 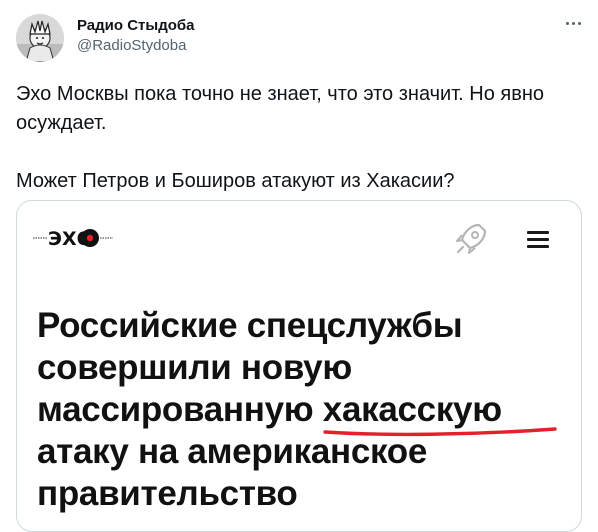 What do you see at coordinates (538, 240) in the screenshot?
I see `hamburger-menu-icon` at bounding box center [538, 240].